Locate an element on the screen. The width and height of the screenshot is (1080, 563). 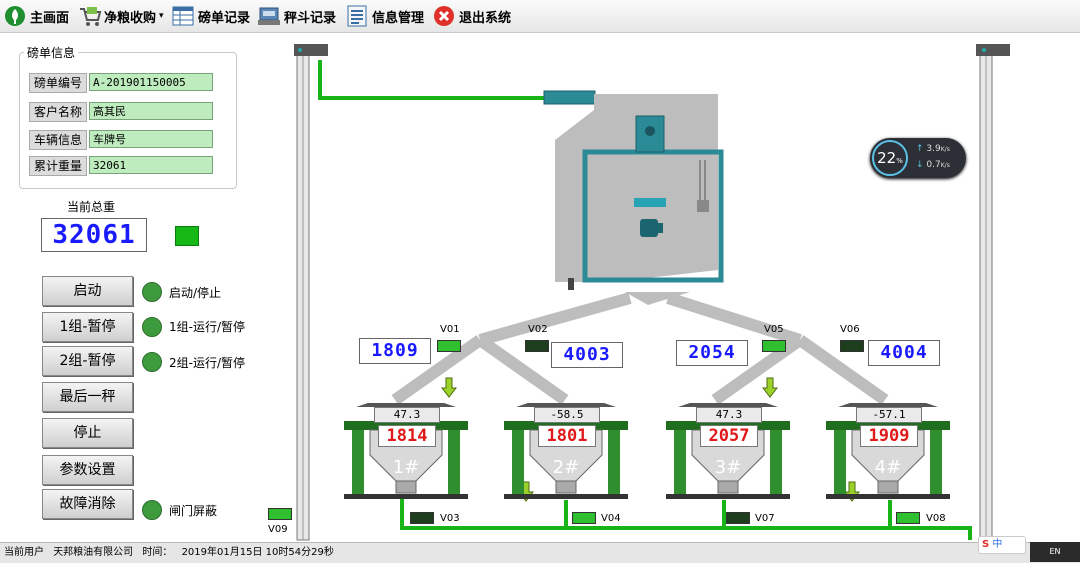
hopper-2-label: 2# is located at coordinates (566, 467).